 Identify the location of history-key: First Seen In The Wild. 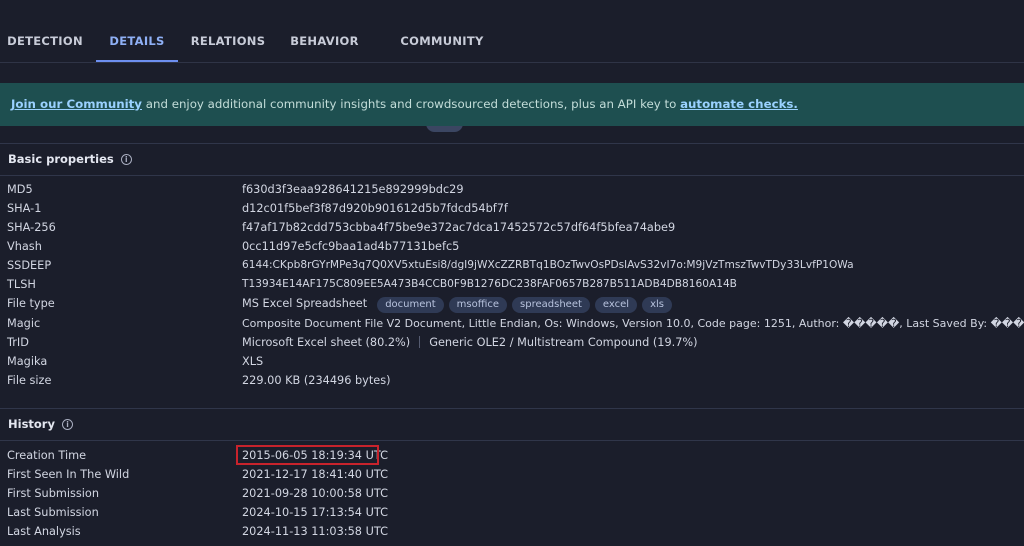
(68, 474).